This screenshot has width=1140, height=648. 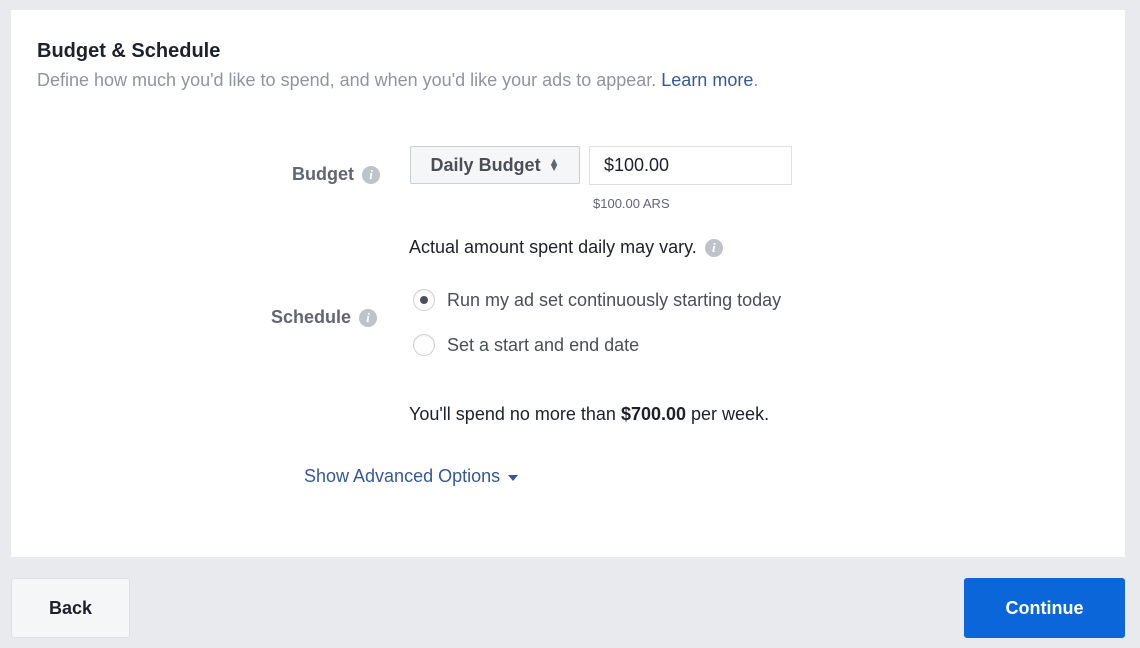 What do you see at coordinates (512, 414) in the screenshot?
I see `spend-prefix: You'll spend no more than` at bounding box center [512, 414].